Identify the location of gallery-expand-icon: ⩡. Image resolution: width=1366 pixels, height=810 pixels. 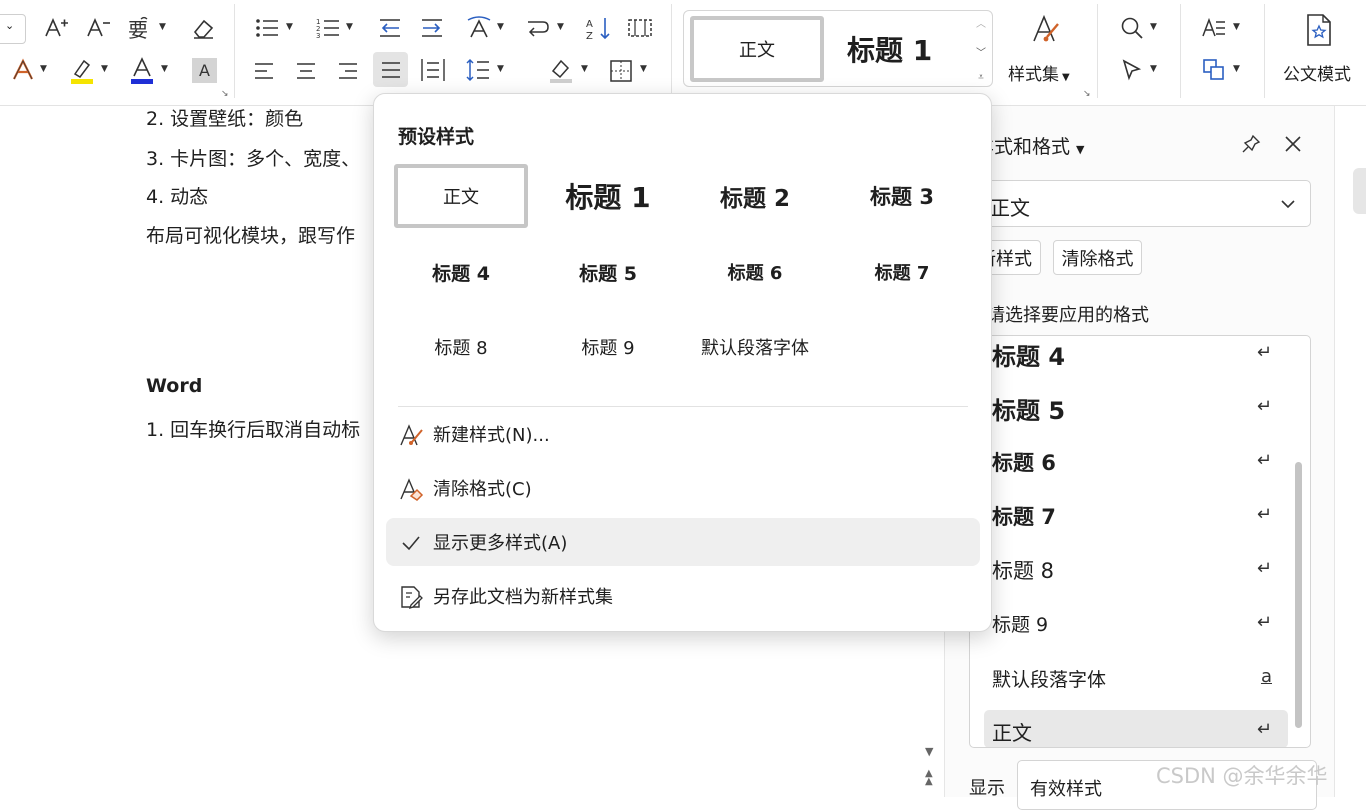
(981, 77).